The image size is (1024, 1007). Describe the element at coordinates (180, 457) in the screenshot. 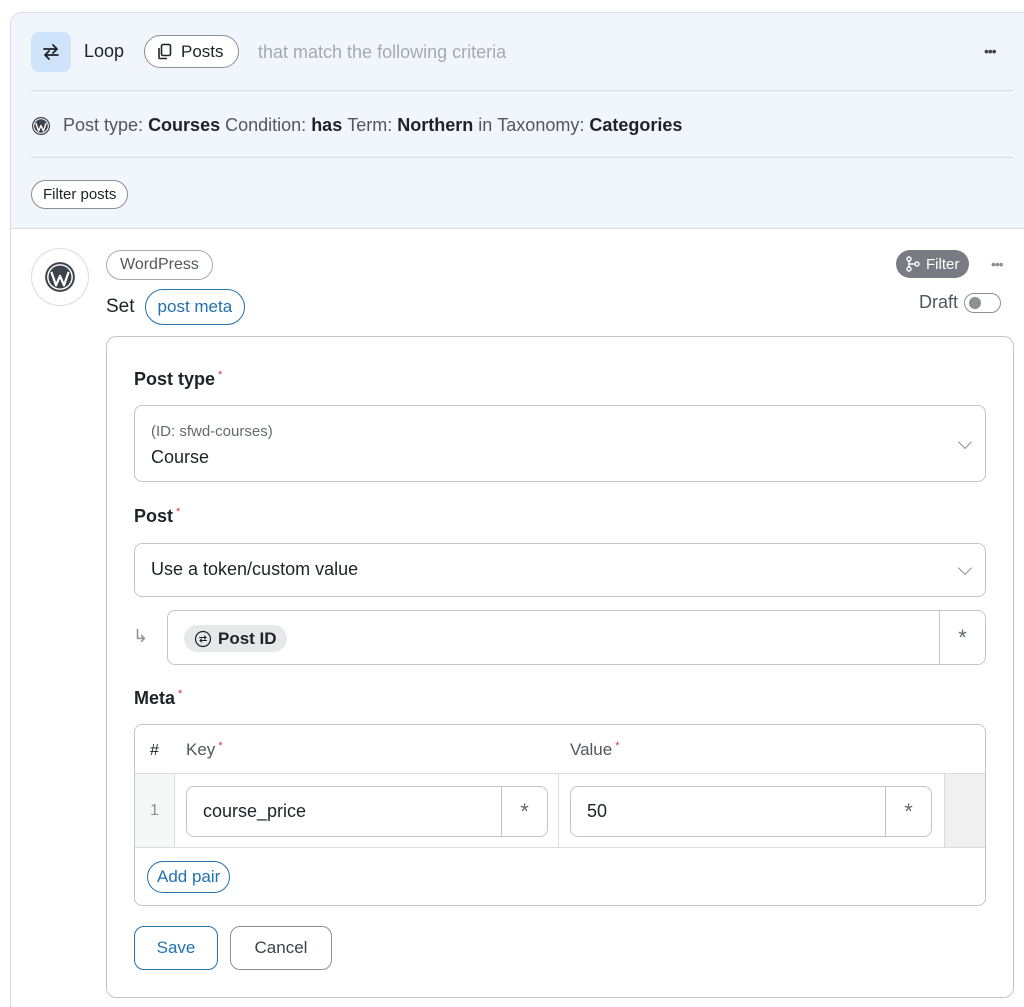

I see `post-type-value: Course` at that location.